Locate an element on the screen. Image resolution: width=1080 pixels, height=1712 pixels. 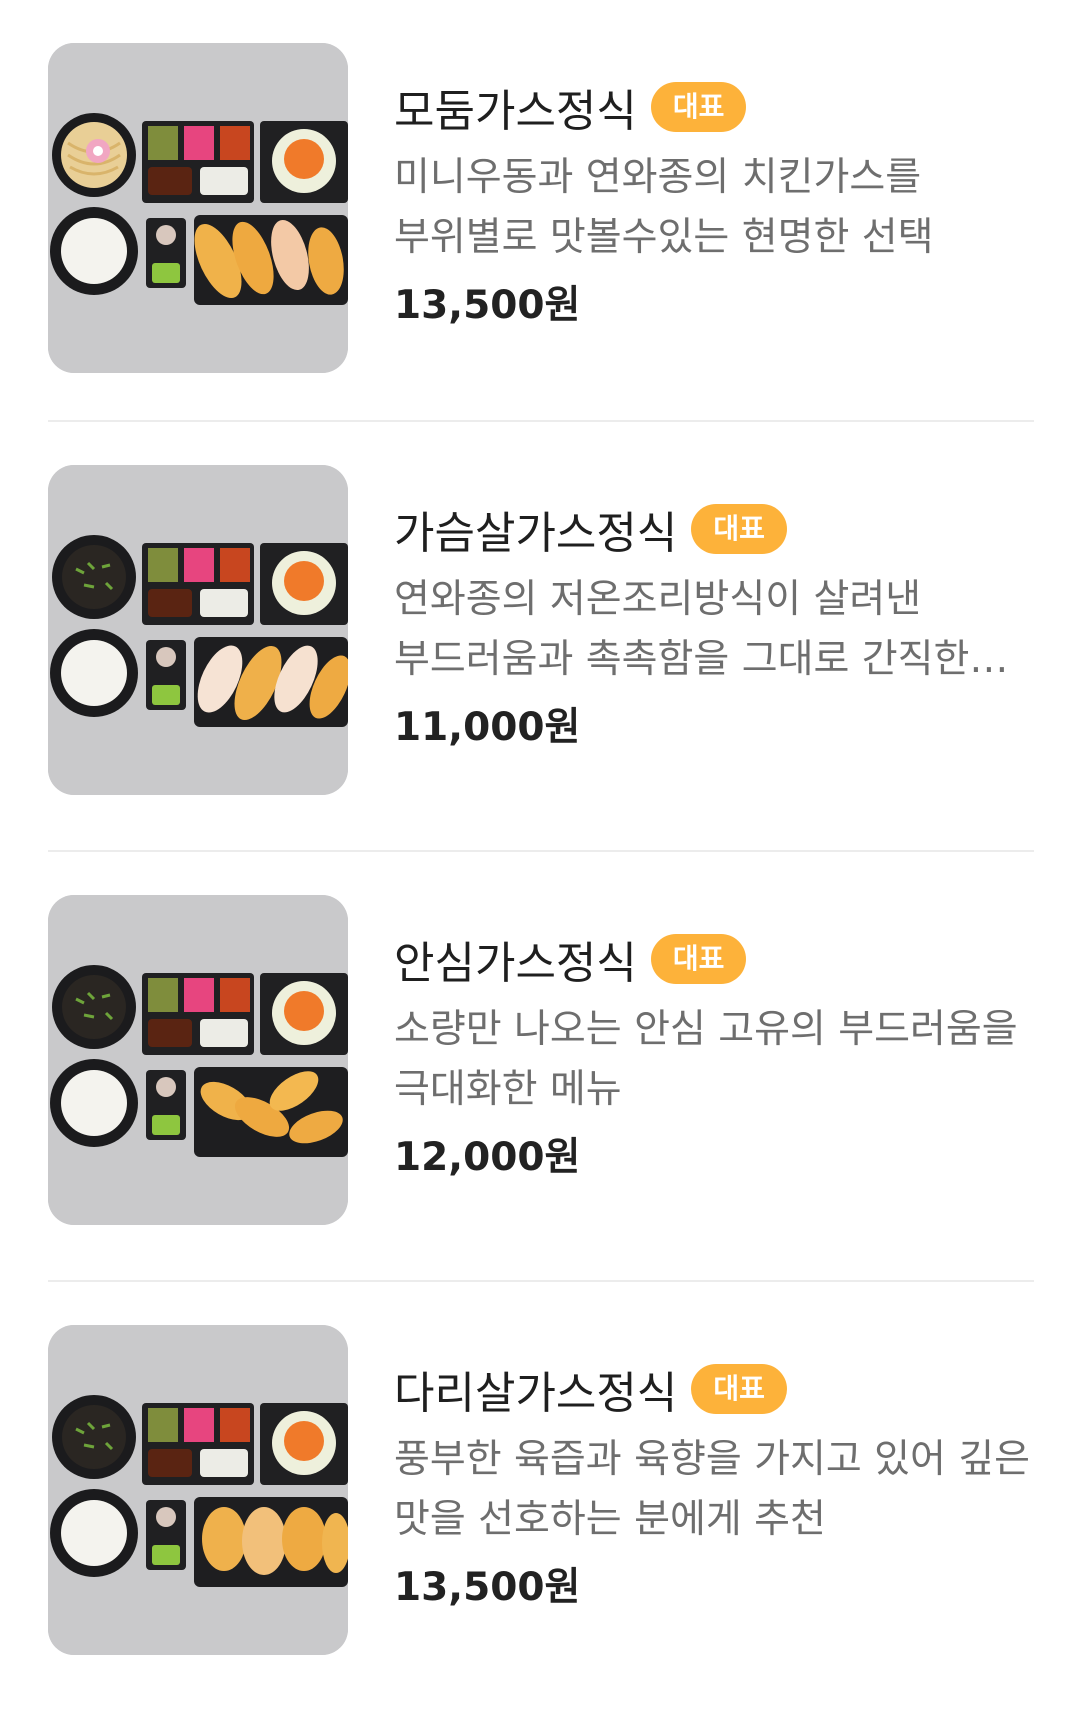
menu-item-title-row: 다리살가스정식 대표 is located at coordinates (714, 1389).